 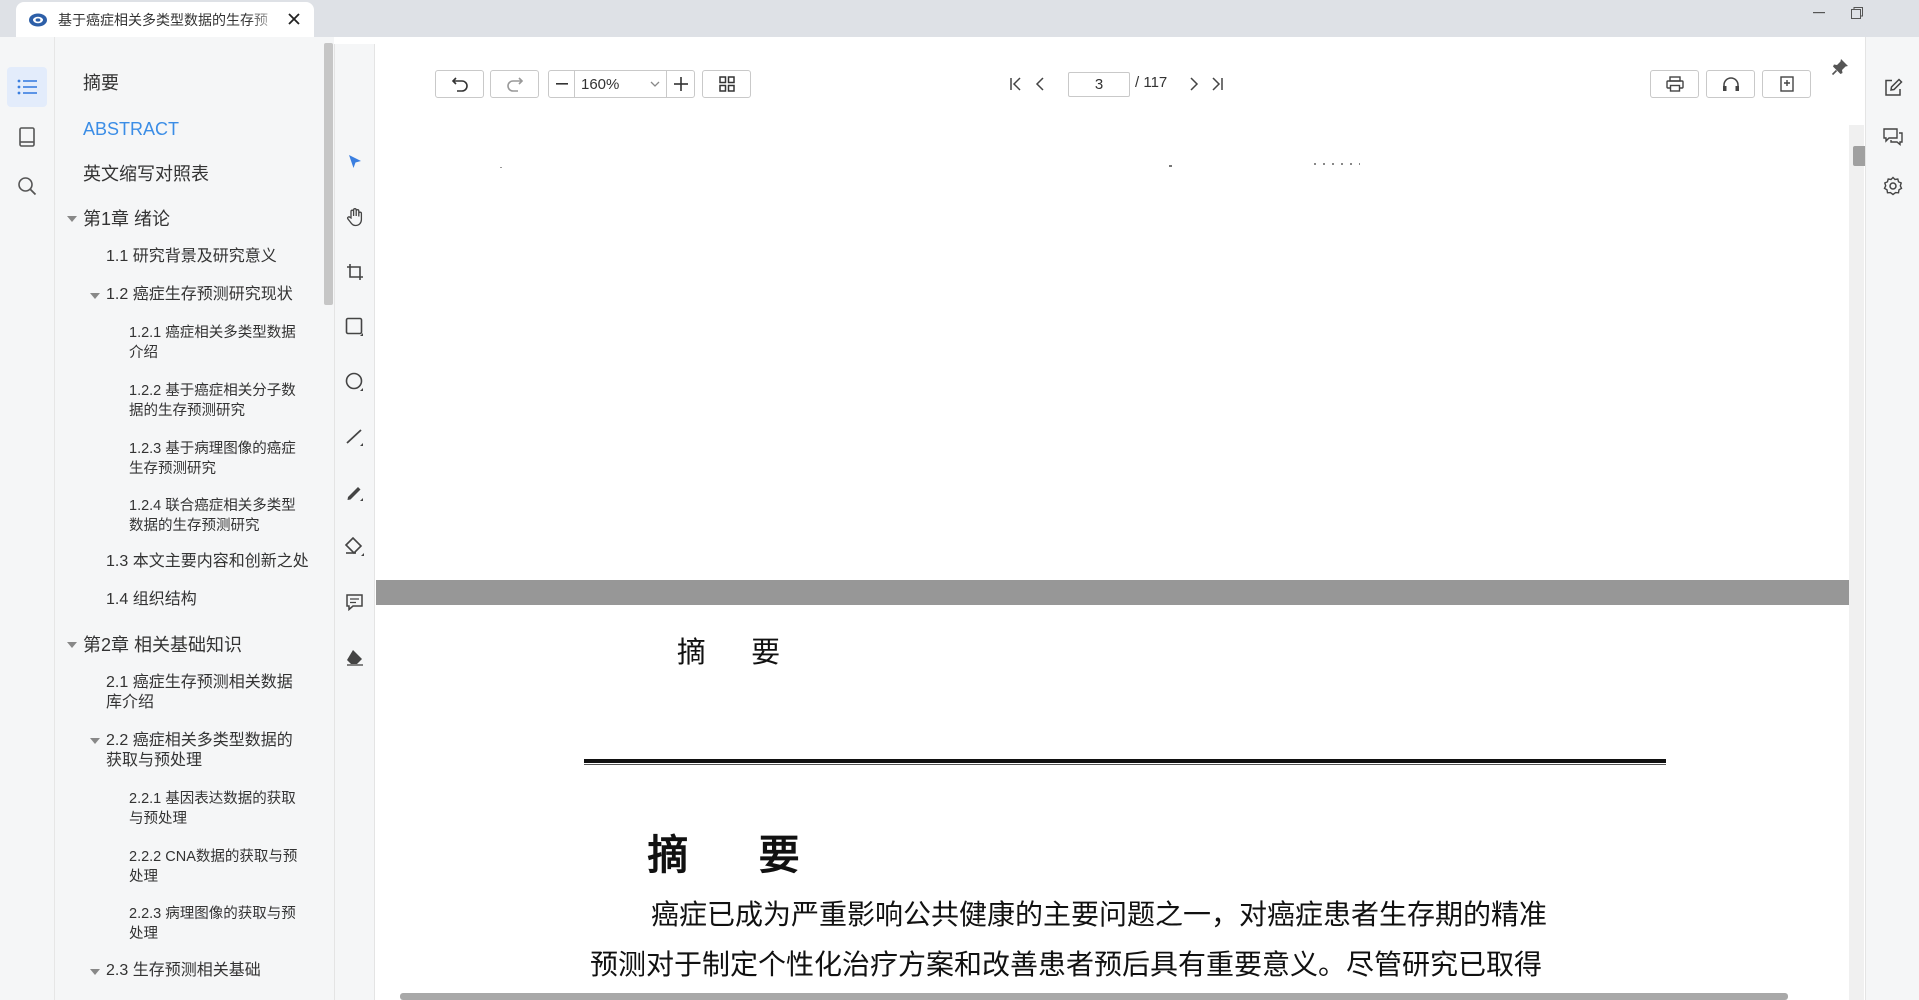 I want to click on page-number-input: 3, so click(x=1099, y=84).